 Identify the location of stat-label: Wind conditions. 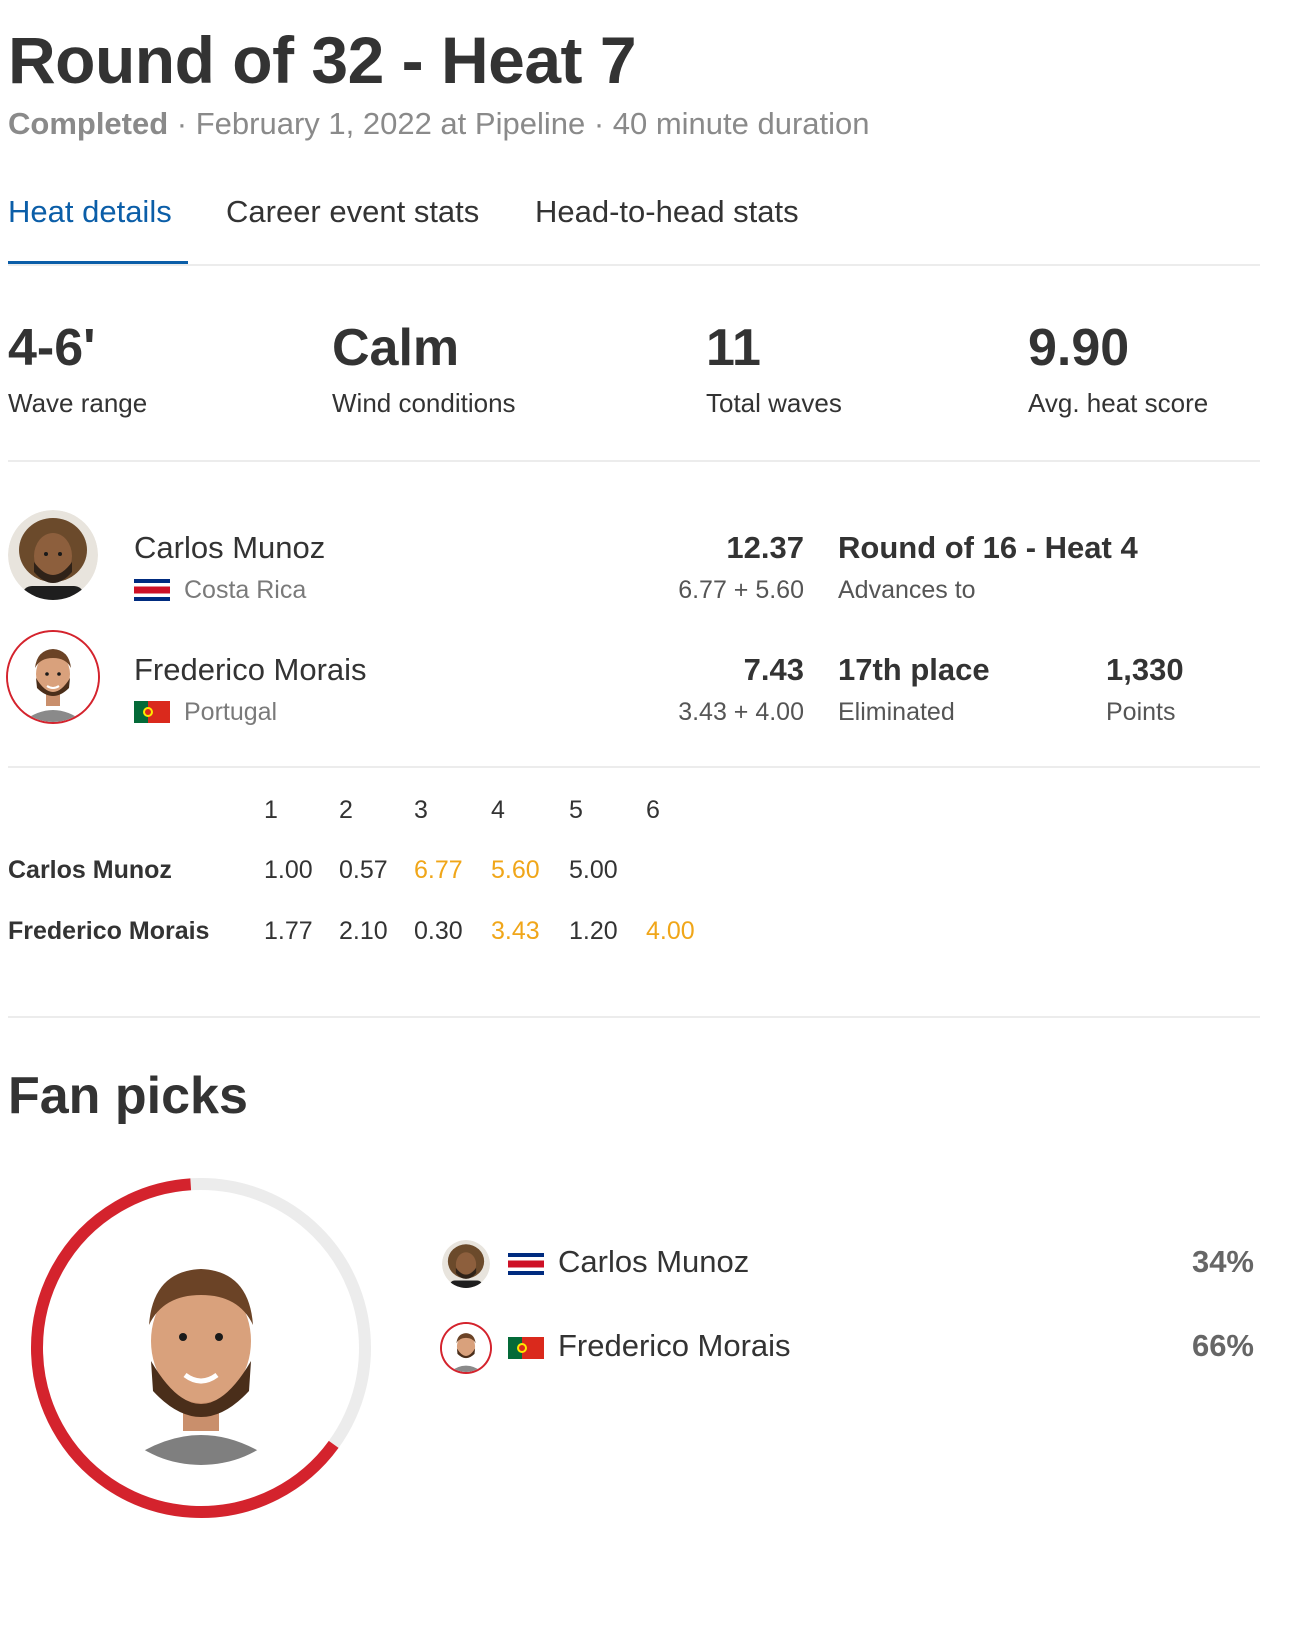
(424, 403).